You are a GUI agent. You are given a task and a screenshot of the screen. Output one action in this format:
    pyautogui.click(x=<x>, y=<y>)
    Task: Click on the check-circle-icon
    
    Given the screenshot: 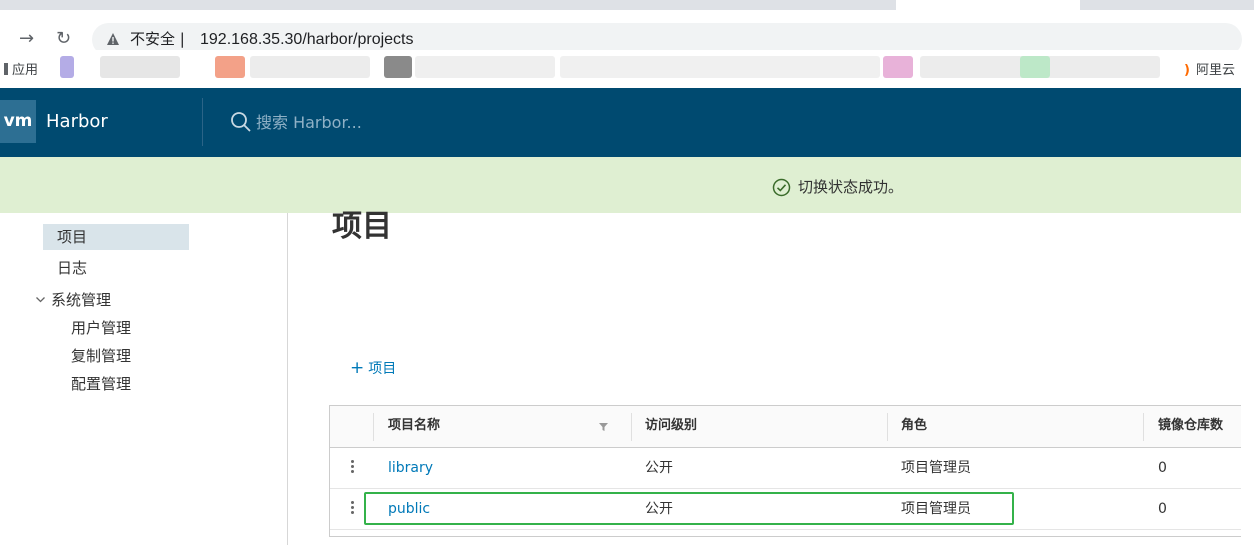 What is the action you would take?
    pyautogui.click(x=781, y=187)
    